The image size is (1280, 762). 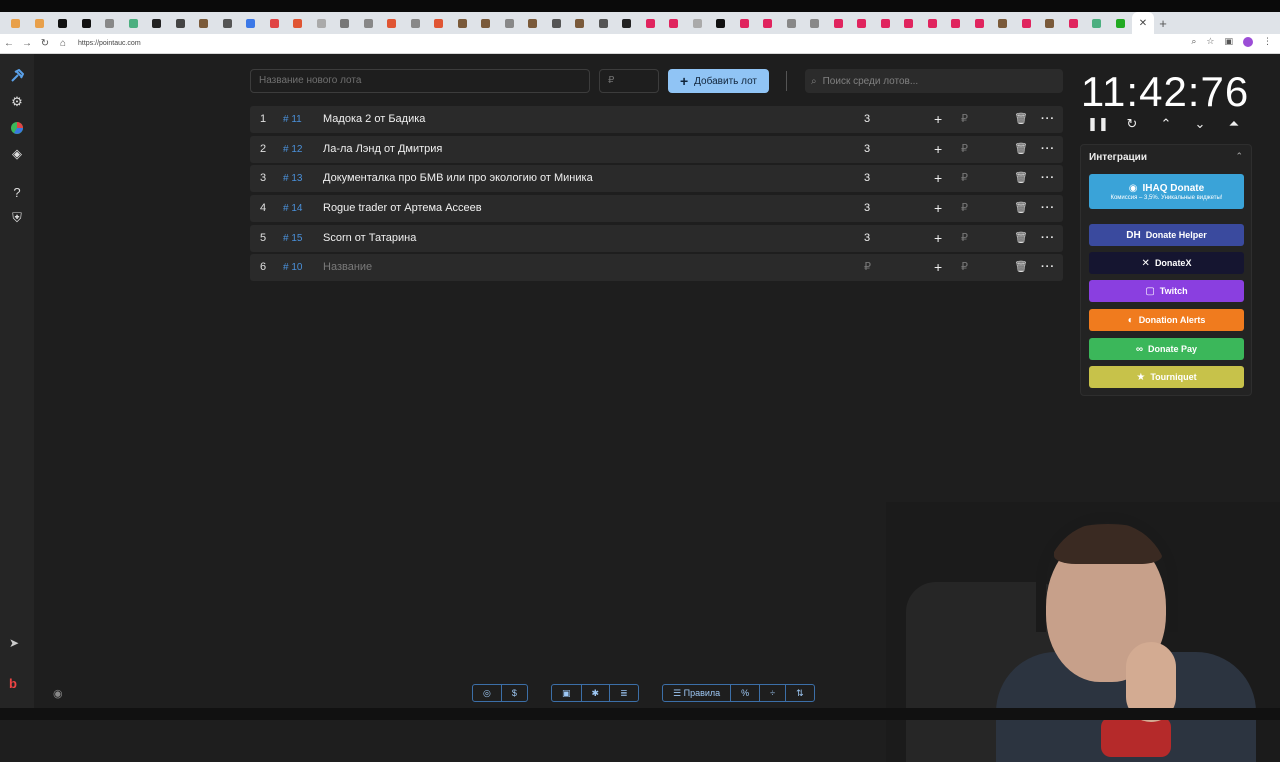 What do you see at coordinates (514, 693) in the screenshot?
I see `dollar-icon: $` at bounding box center [514, 693].